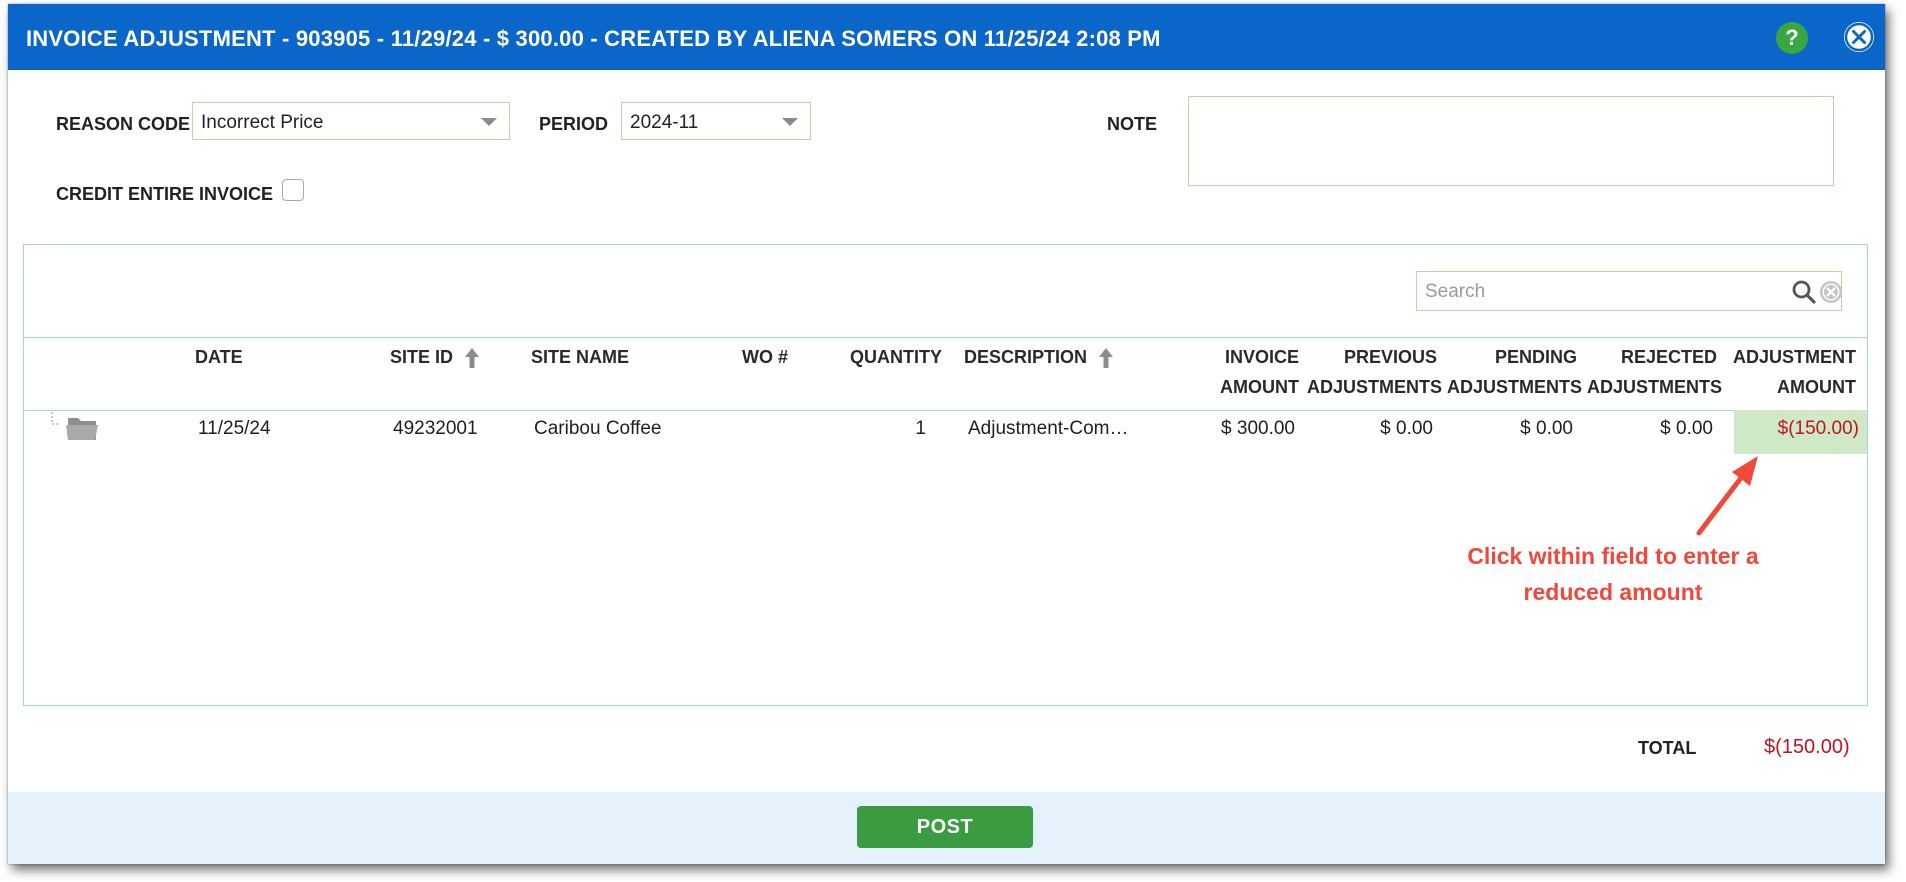 The height and width of the screenshot is (882, 1906). What do you see at coordinates (920, 428) in the screenshot?
I see `cell-quantity: 1` at bounding box center [920, 428].